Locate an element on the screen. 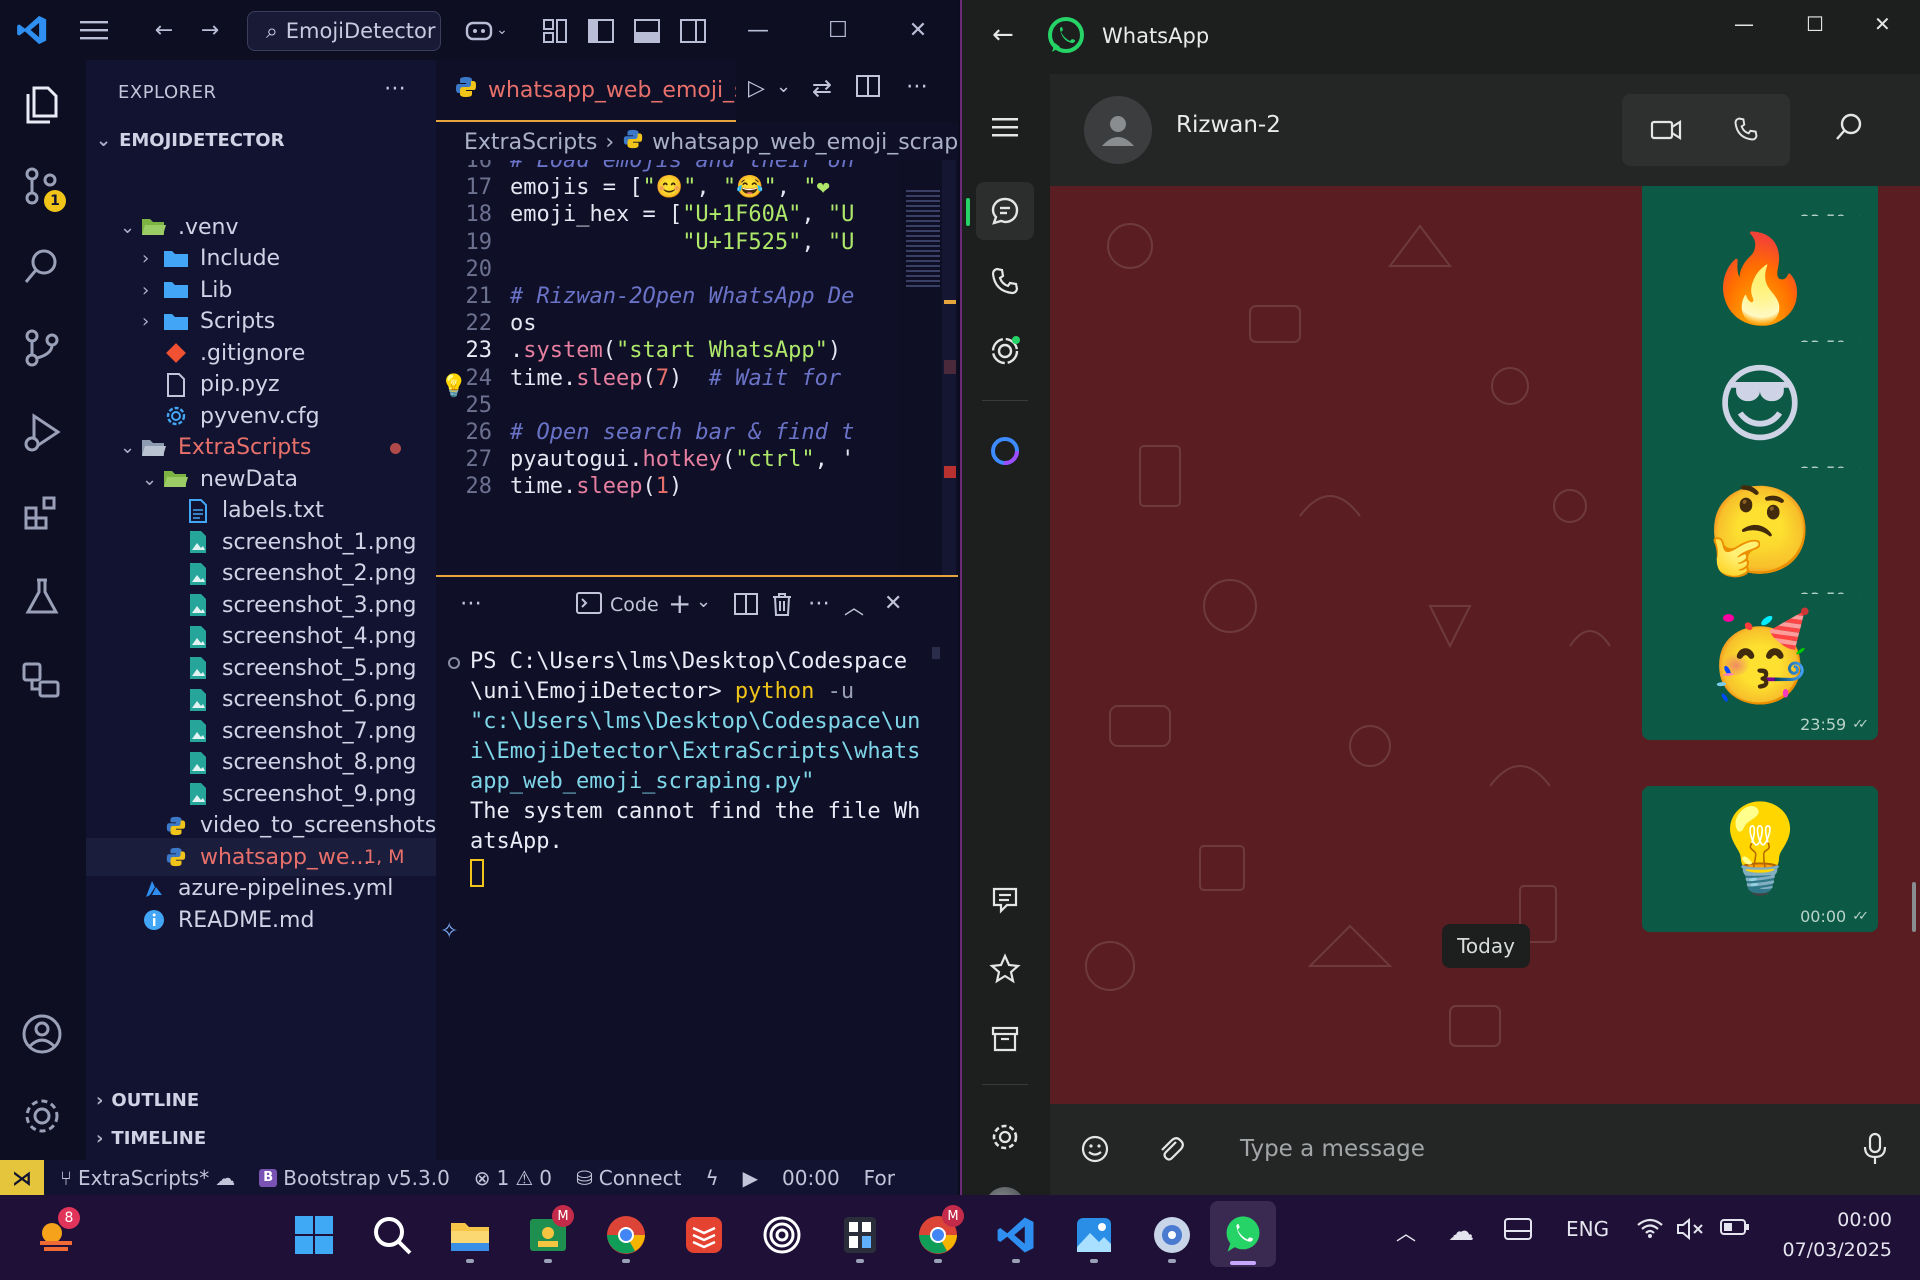 This screenshot has width=1920, height=1280. customize-layout-icon is located at coordinates (555, 31).